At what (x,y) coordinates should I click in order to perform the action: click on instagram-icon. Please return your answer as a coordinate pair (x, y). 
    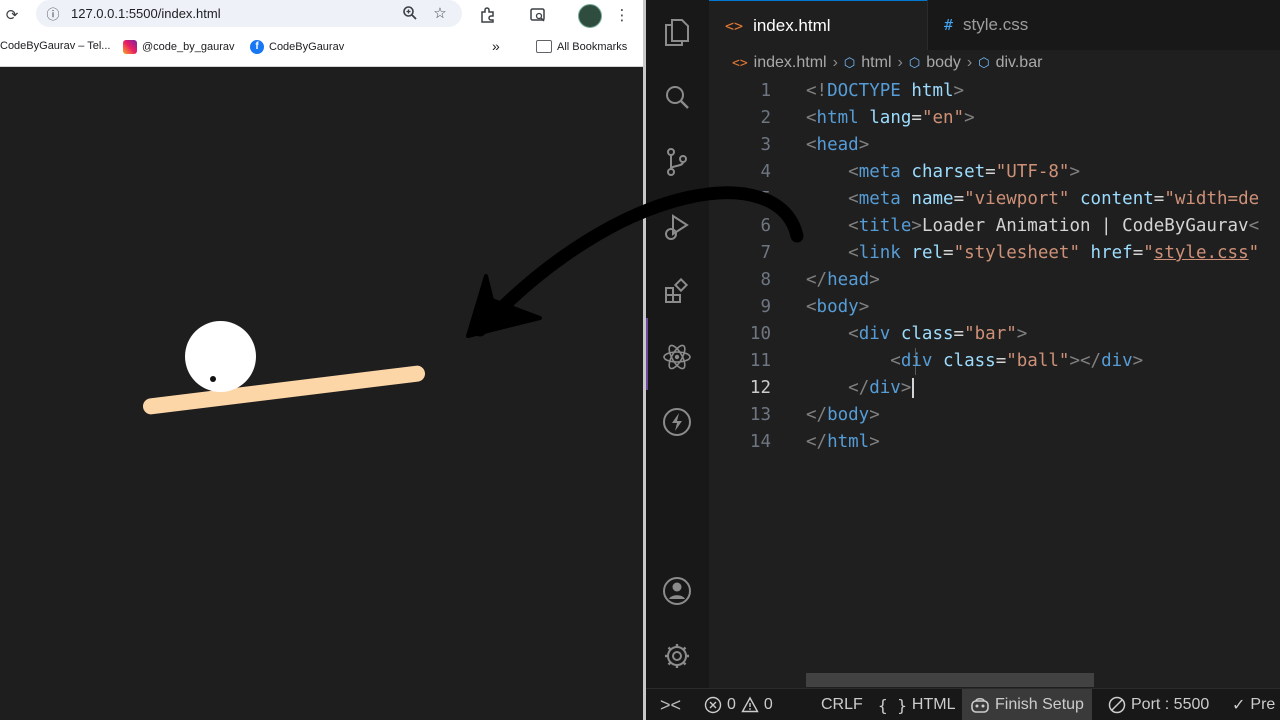
    Looking at the image, I should click on (130, 47).